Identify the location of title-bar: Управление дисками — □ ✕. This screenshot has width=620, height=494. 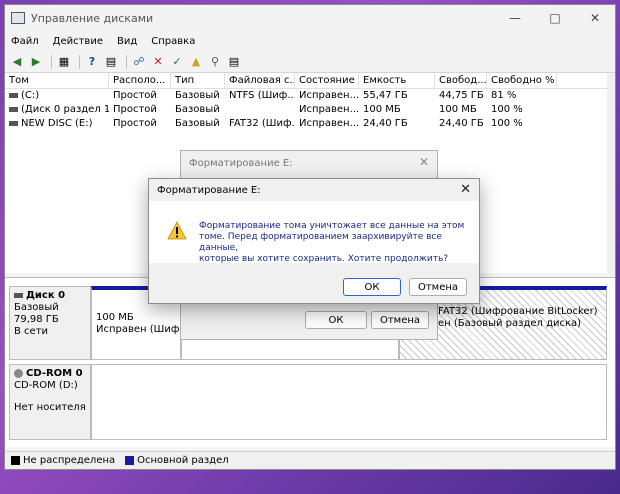
(310, 18).